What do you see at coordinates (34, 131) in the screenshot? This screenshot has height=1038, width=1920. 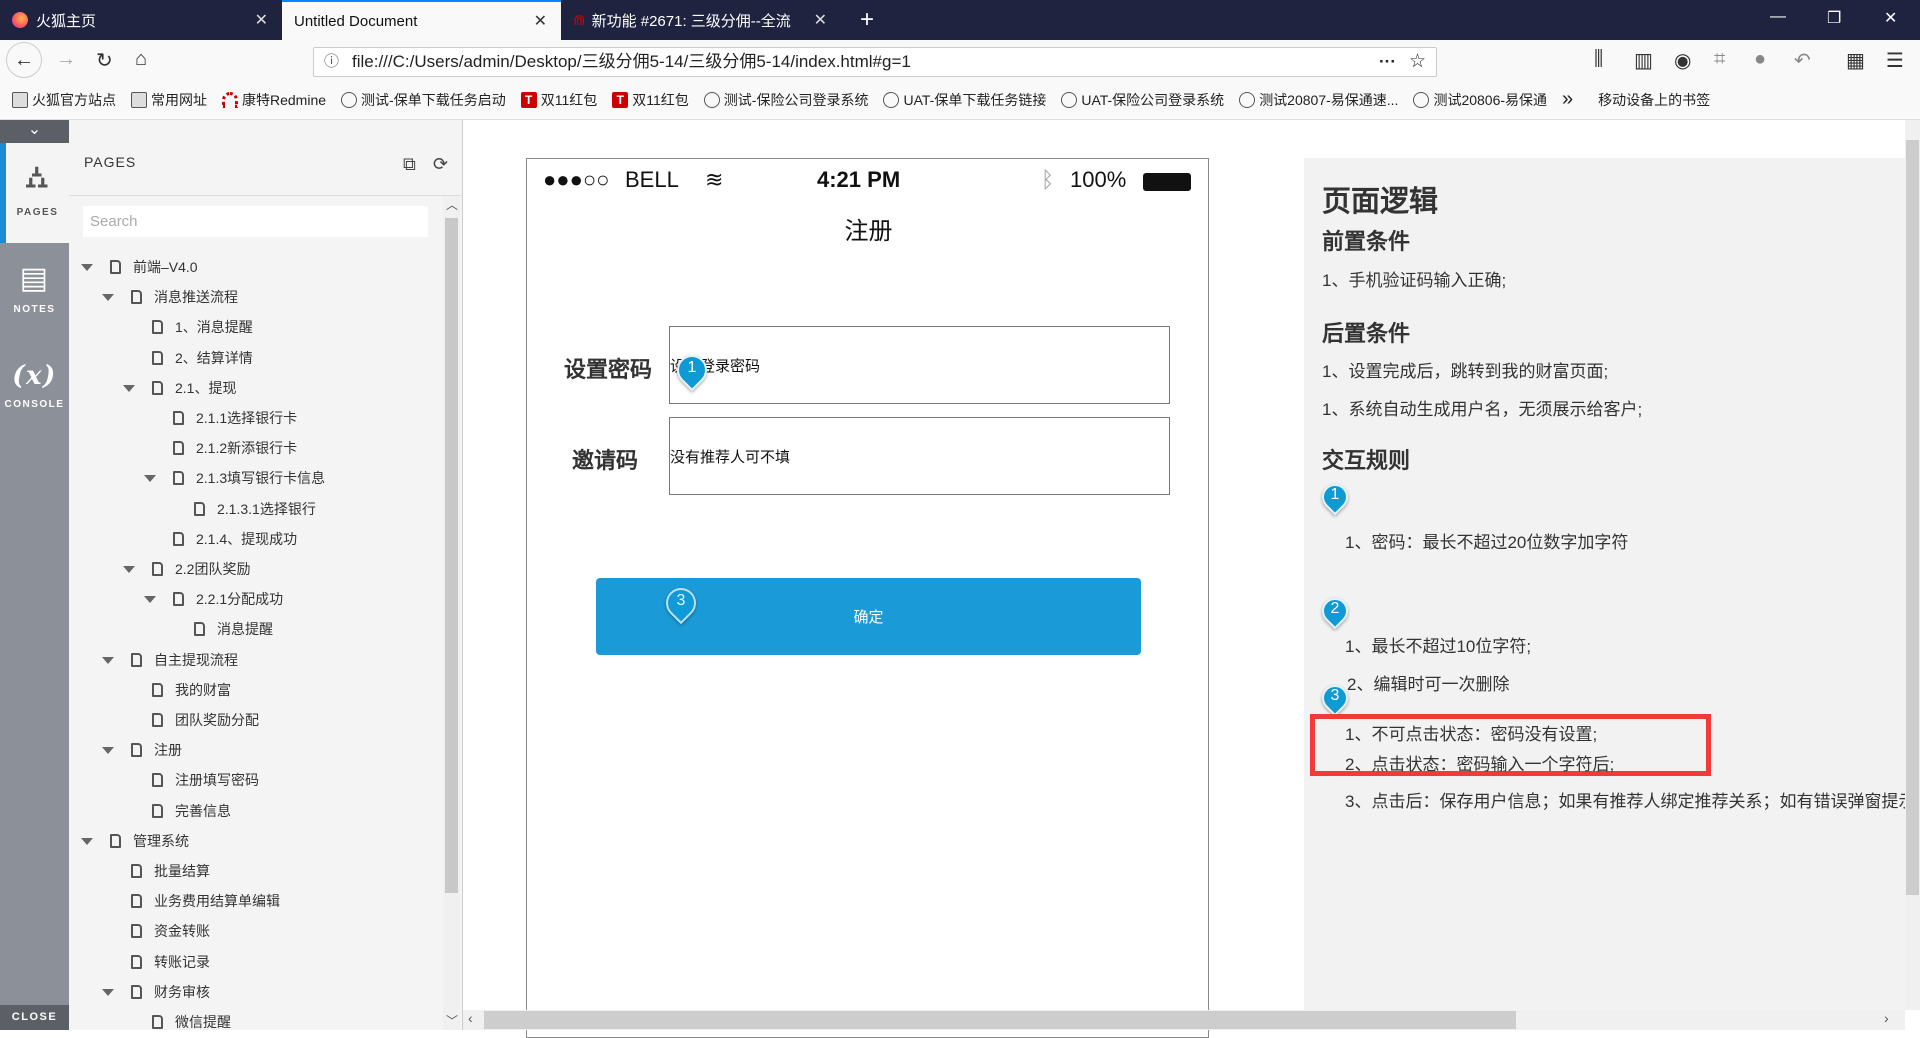 I see `collapse-chevron-icon: ⌄` at bounding box center [34, 131].